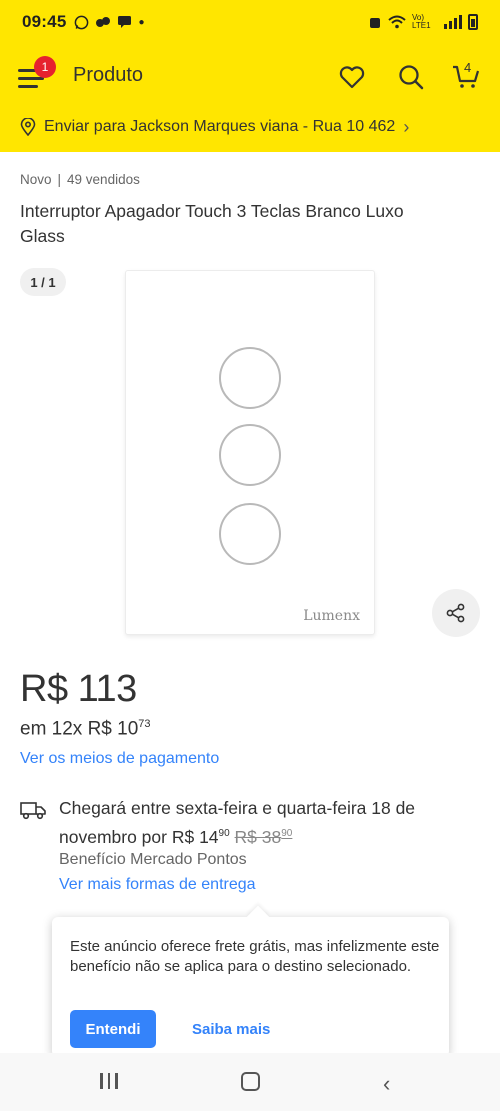 The width and height of the screenshot is (500, 1111). Describe the element at coordinates (45, 67) in the screenshot. I see `menu-notification-badge: 1` at that location.